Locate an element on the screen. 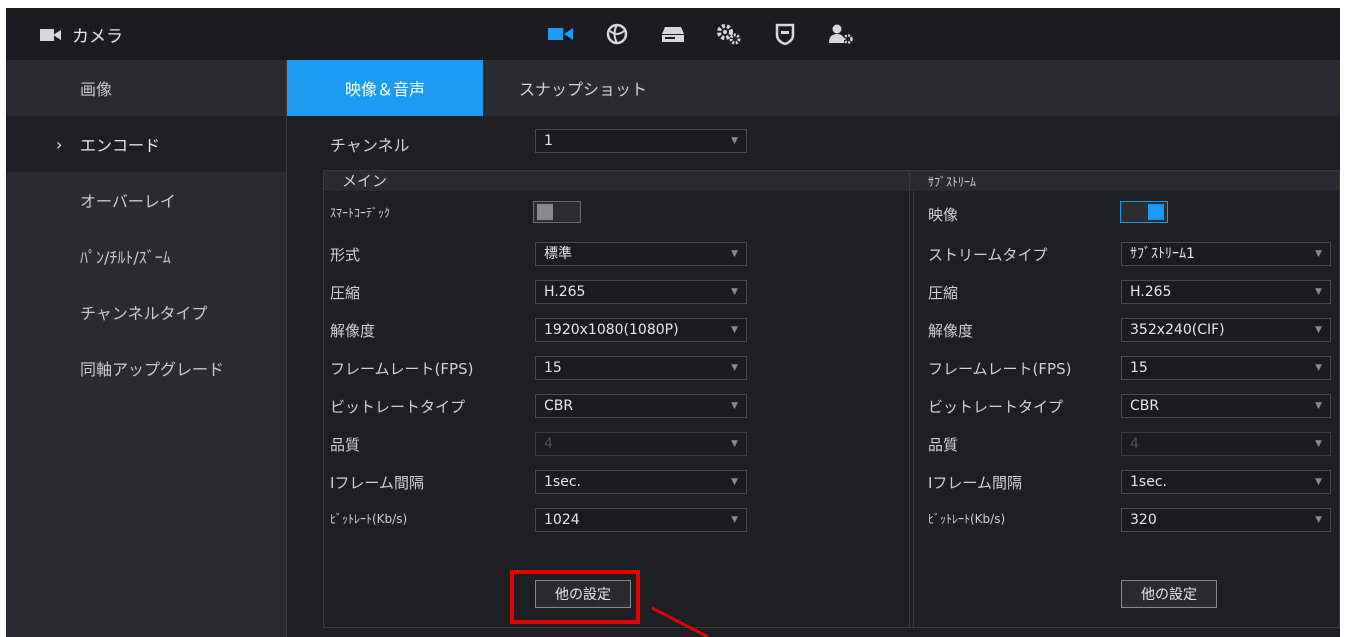 Image resolution: width=1346 pixels, height=637 pixels. sub-bitrate-label: ﾋﾞｯﾄﾚｰﾄ(Kb/s) is located at coordinates (967, 519).